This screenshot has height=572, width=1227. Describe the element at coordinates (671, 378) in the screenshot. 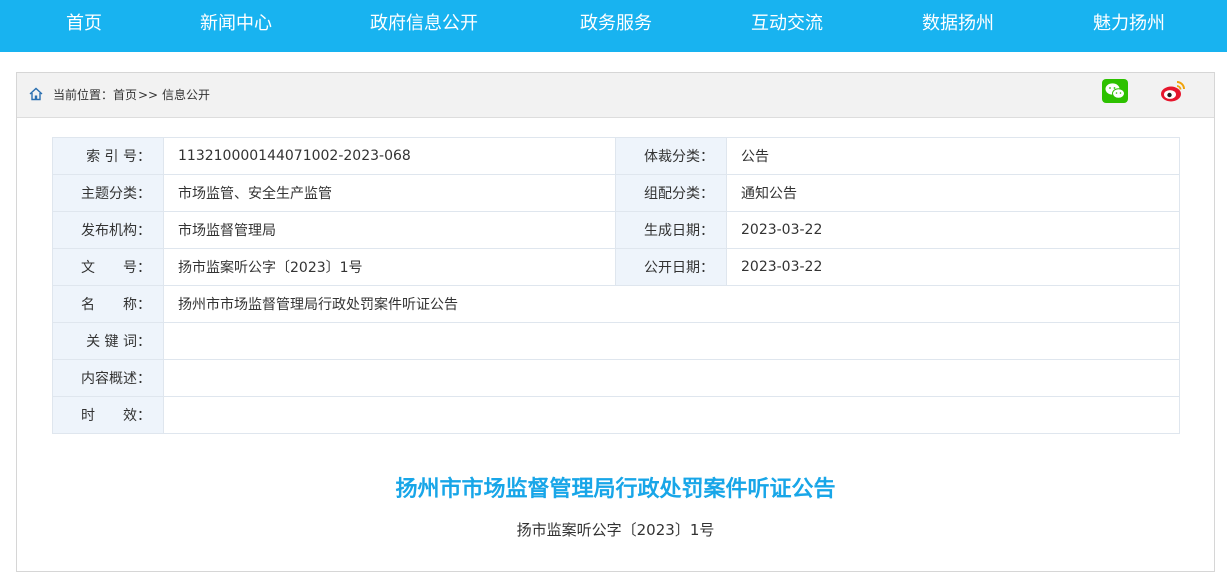

I see `summary-value` at that location.